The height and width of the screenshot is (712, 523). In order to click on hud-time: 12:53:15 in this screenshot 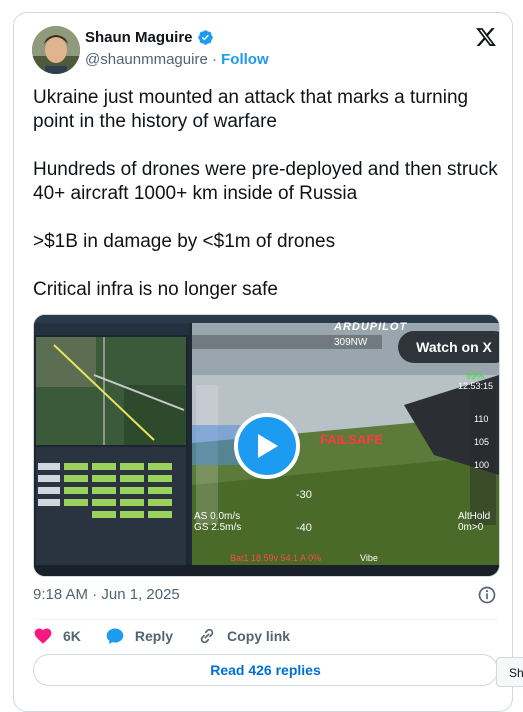, I will do `click(476, 386)`.